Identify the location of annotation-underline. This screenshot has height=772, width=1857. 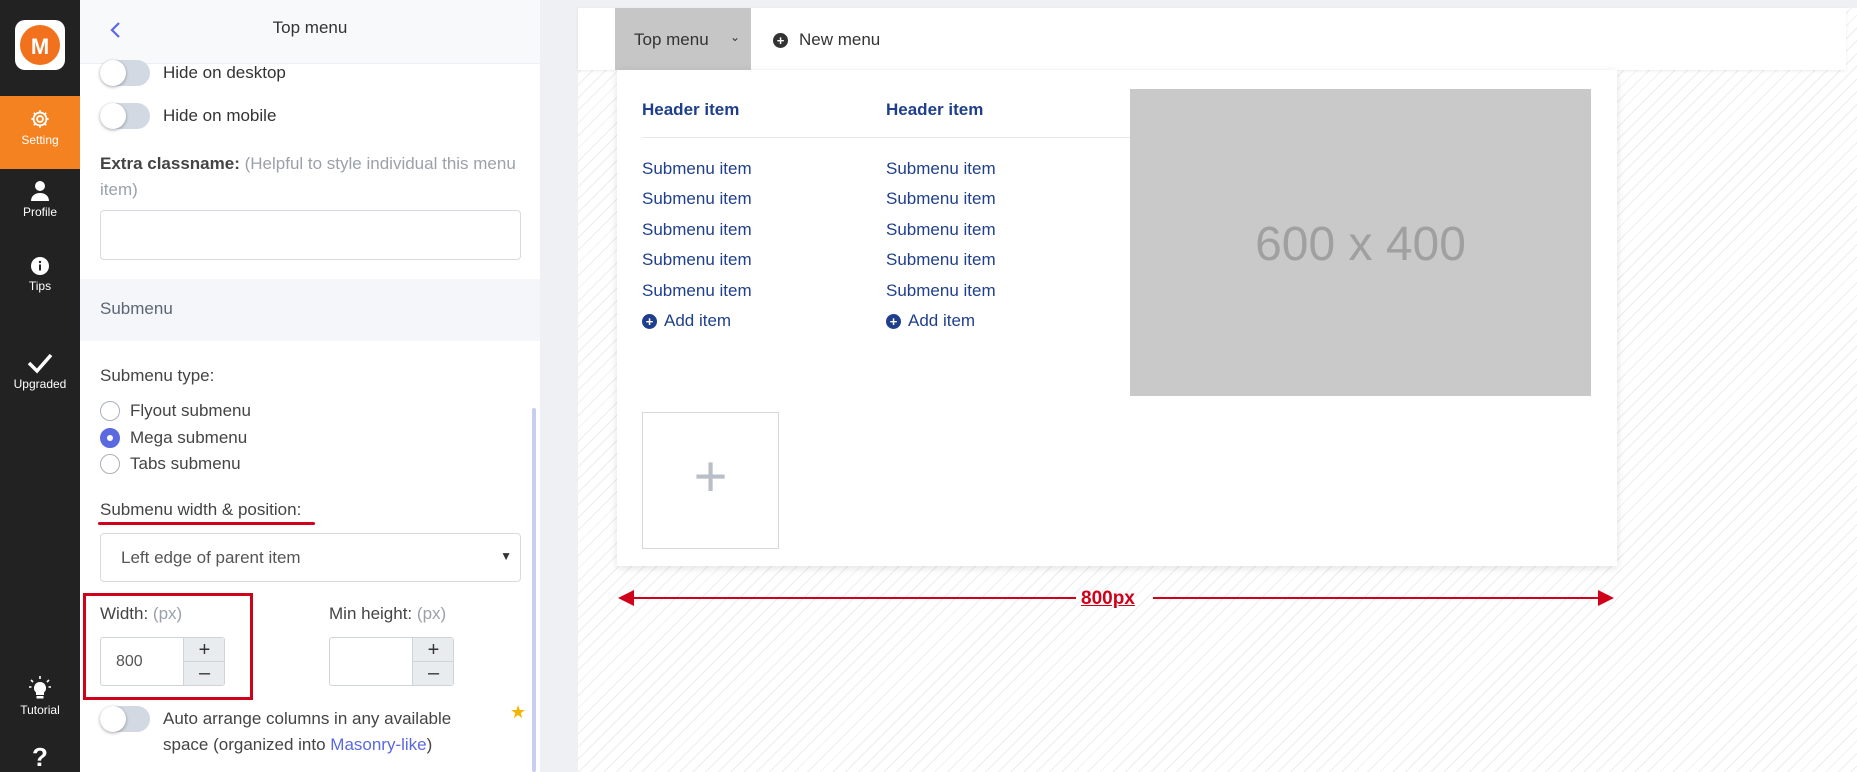
(206, 523).